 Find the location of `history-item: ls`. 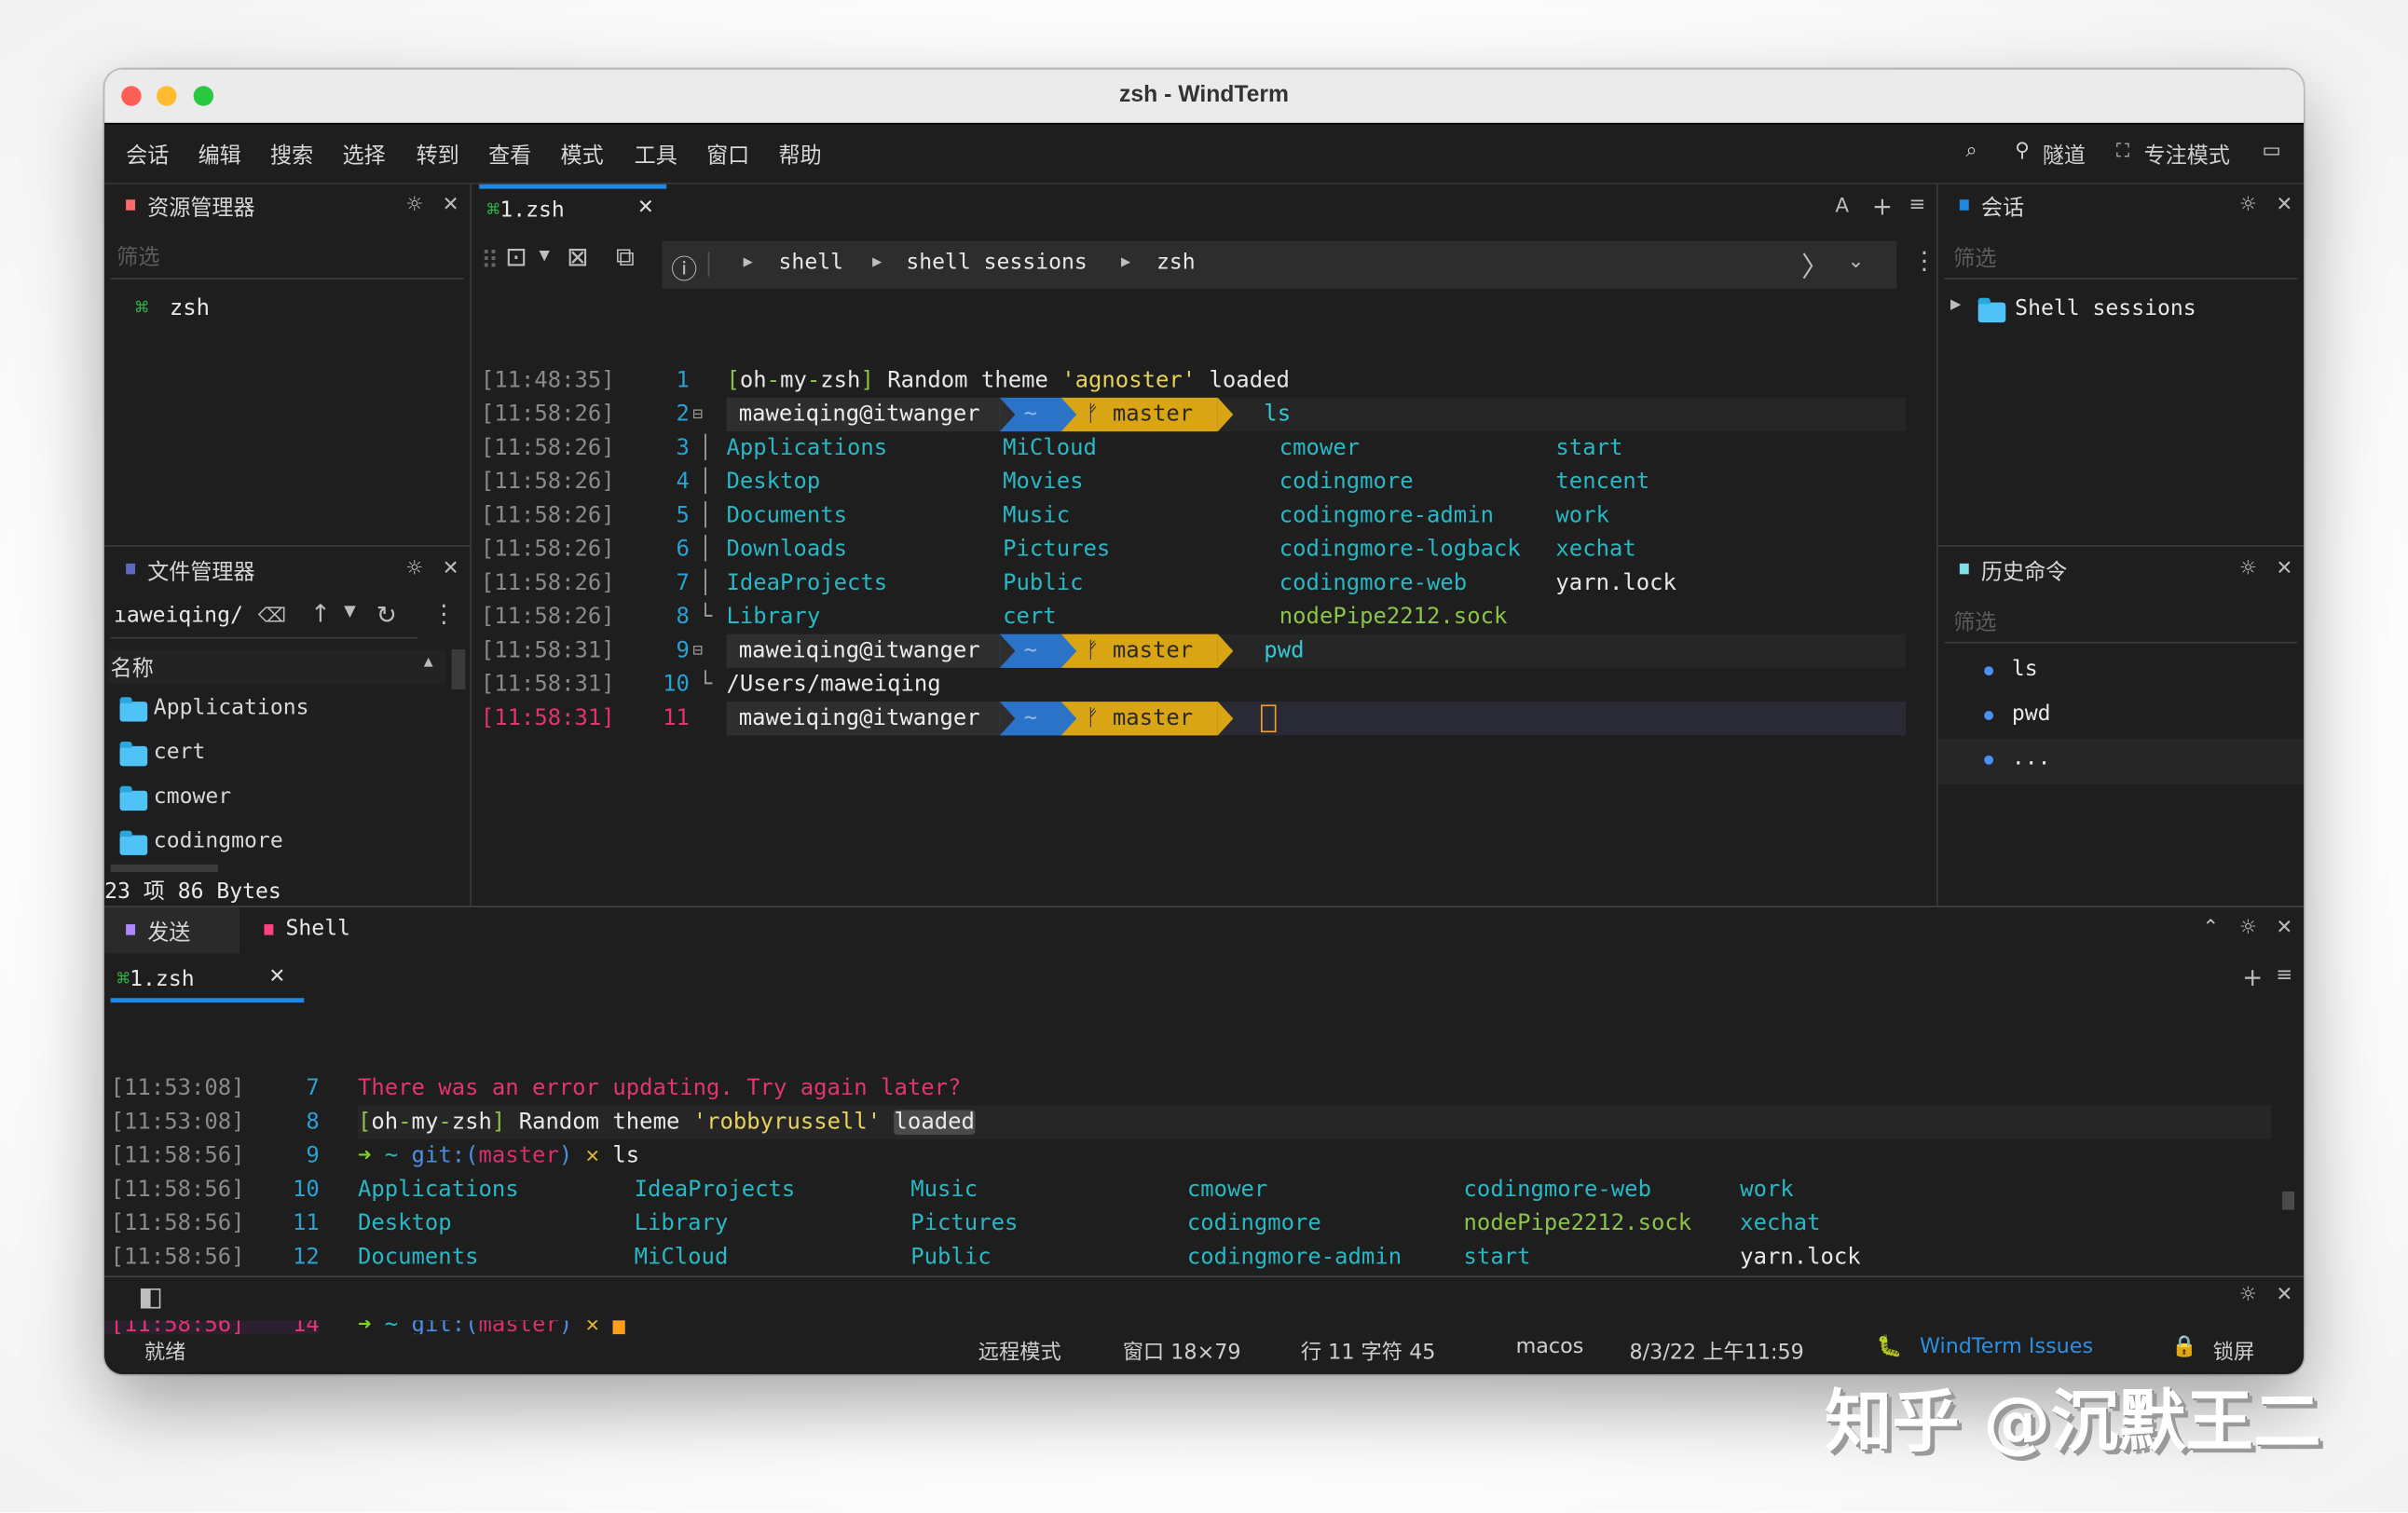

history-item: ls is located at coordinates (2121, 673).